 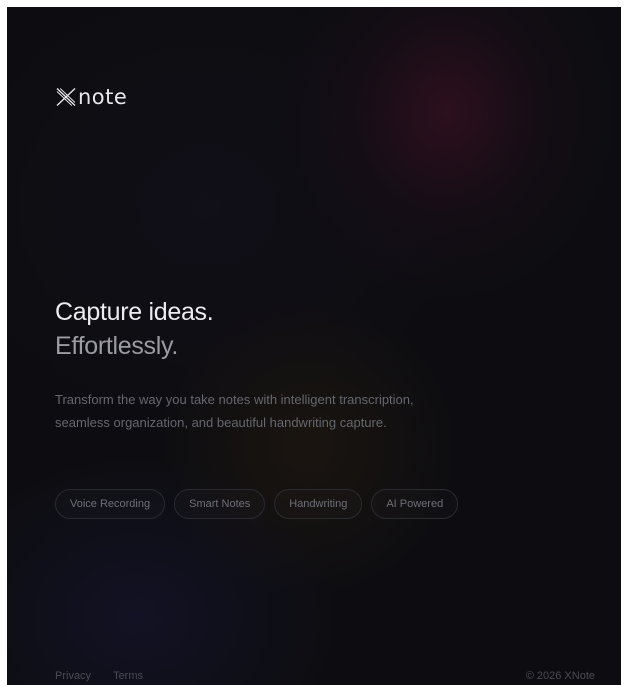 What do you see at coordinates (128, 676) in the screenshot?
I see `terms-link: Terms` at bounding box center [128, 676].